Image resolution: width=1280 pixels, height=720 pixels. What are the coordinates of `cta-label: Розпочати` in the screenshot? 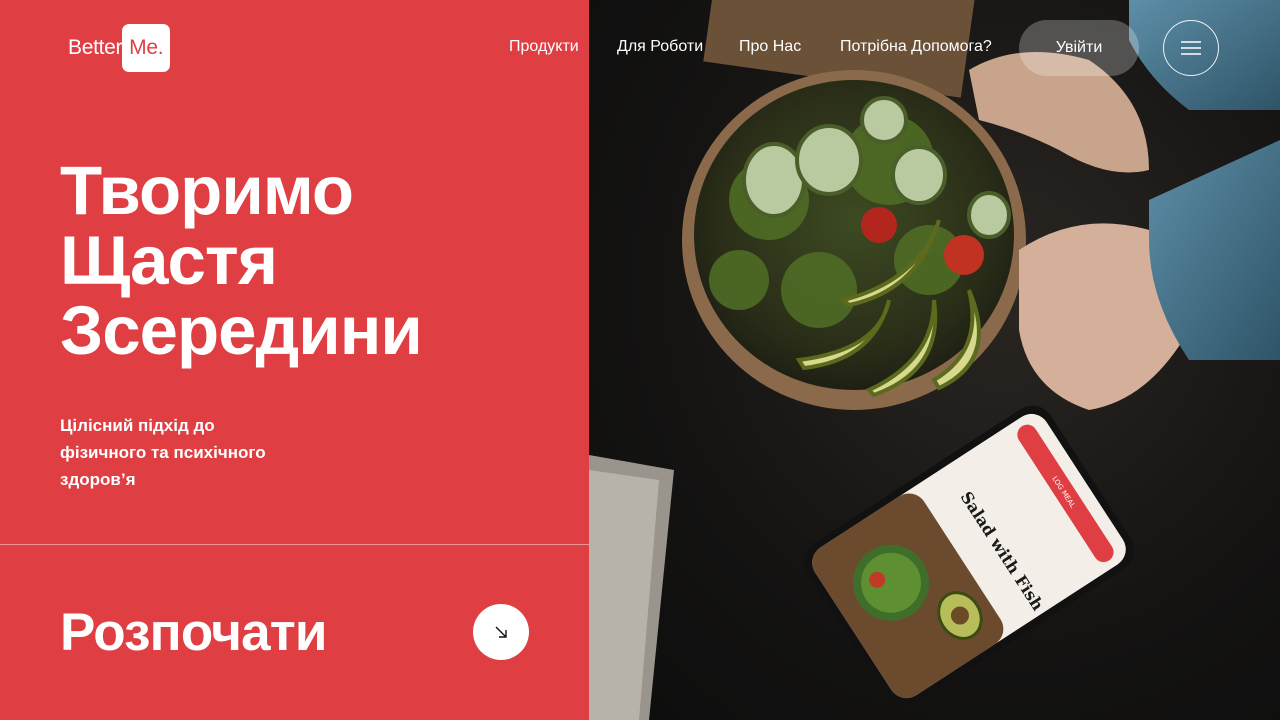 It's located at (194, 633).